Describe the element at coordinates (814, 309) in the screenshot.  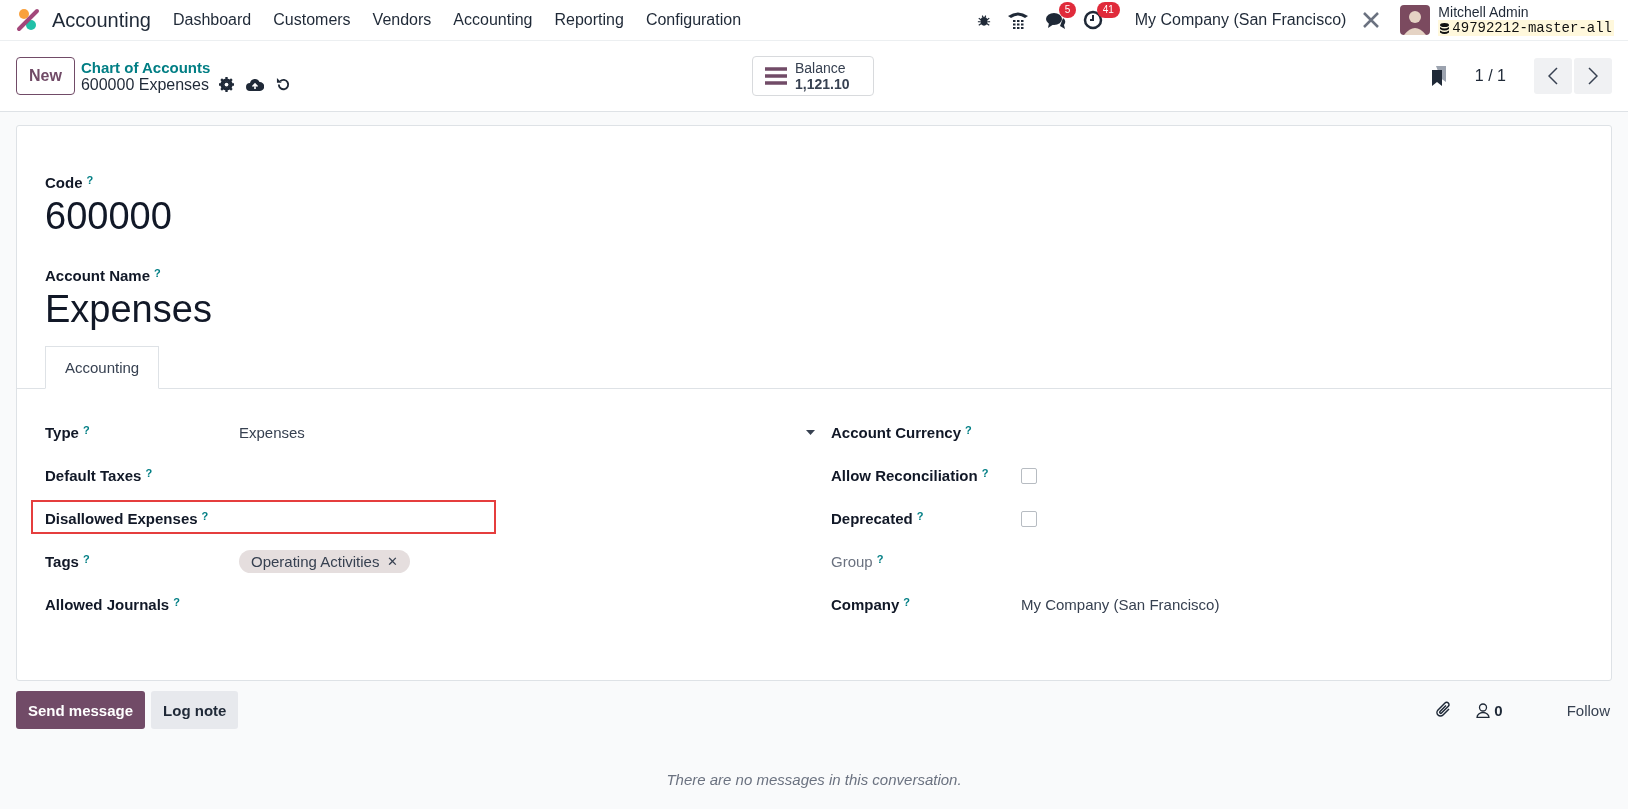
I see `account-name-value: Expenses` at that location.